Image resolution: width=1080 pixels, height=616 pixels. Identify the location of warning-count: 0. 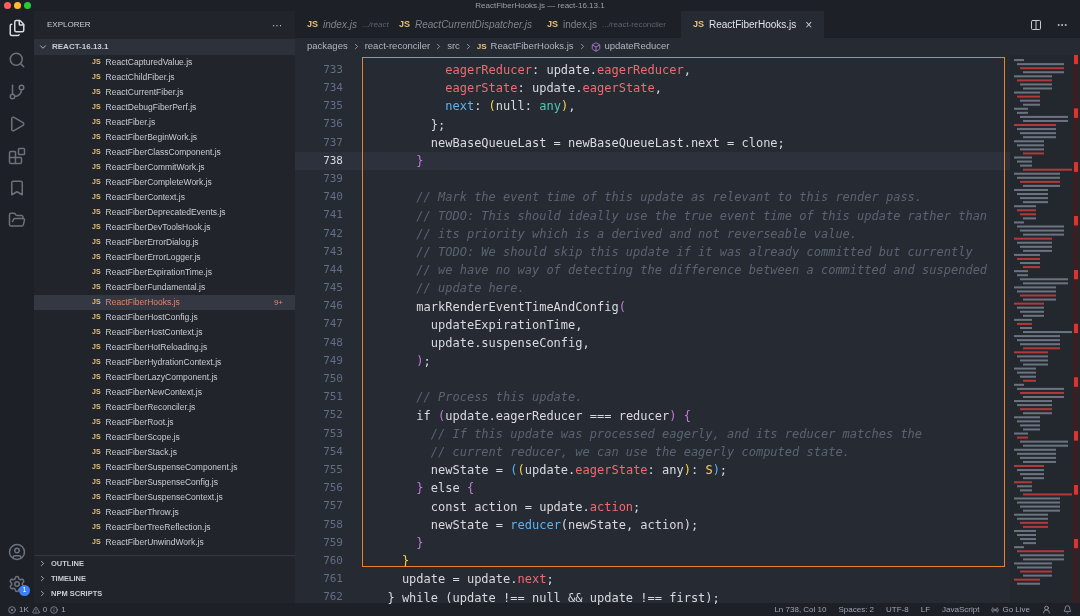
(45, 609).